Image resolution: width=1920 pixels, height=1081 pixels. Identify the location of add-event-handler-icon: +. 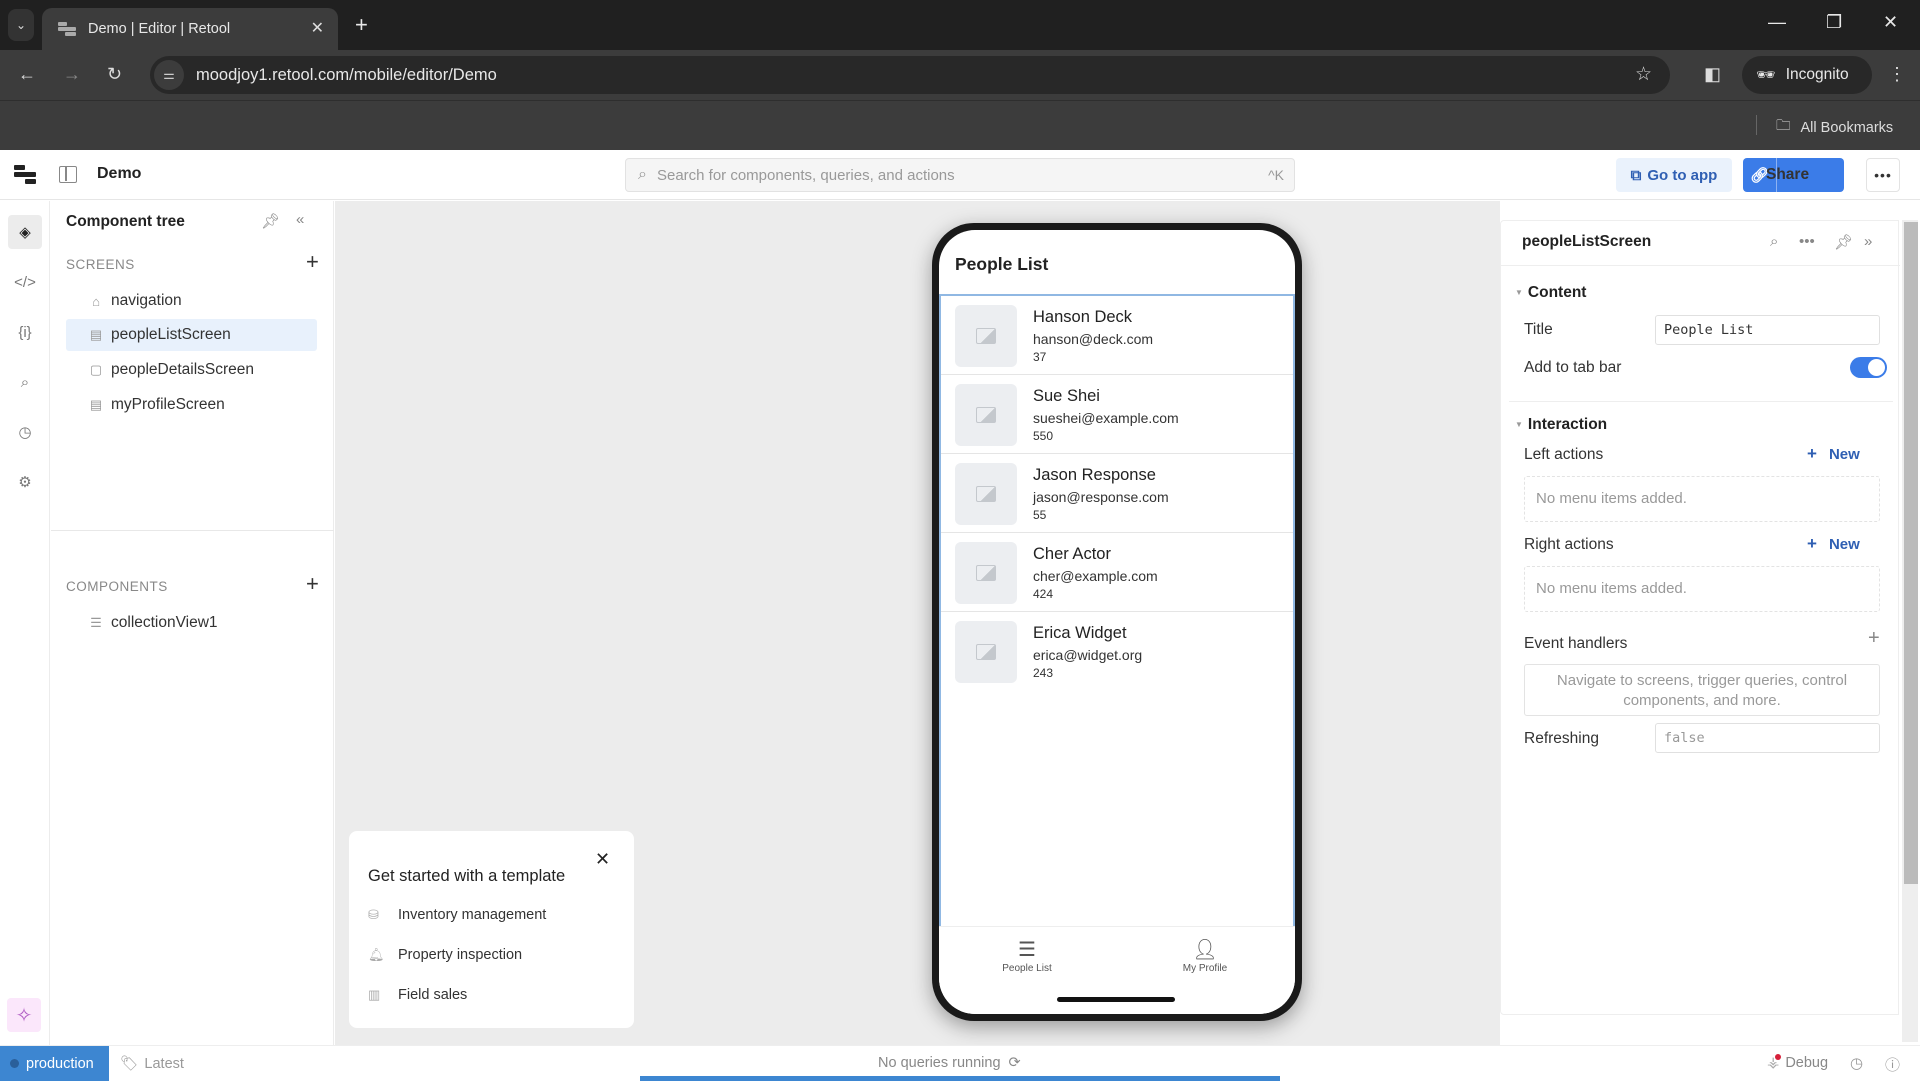
(1874, 638).